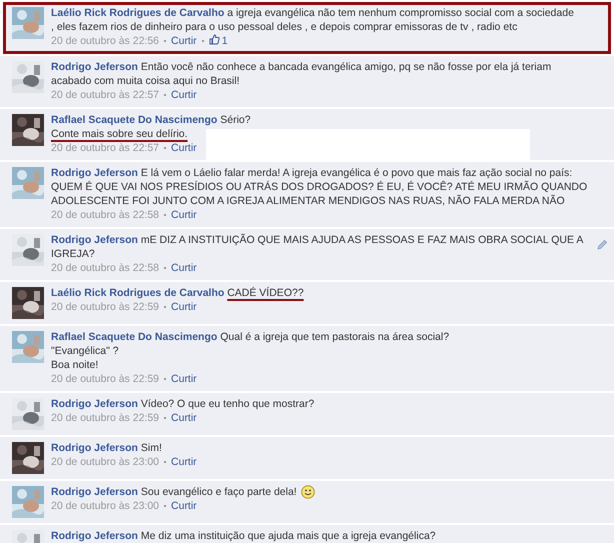  What do you see at coordinates (356, 173) in the screenshot?
I see `comment-text: E lá vem o Láelio falar merda! A igreja evangélica é o povo que mais faz ação social no país:` at bounding box center [356, 173].